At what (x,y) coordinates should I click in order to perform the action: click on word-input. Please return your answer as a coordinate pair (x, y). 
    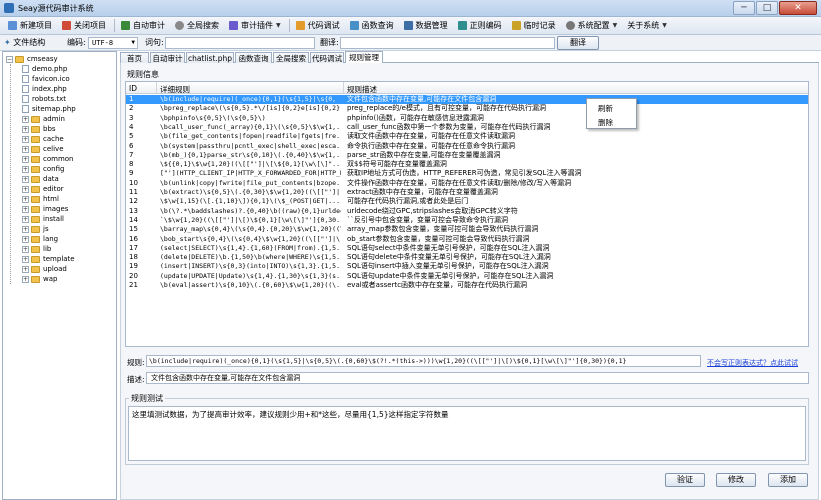
    Looking at the image, I should click on (240, 43).